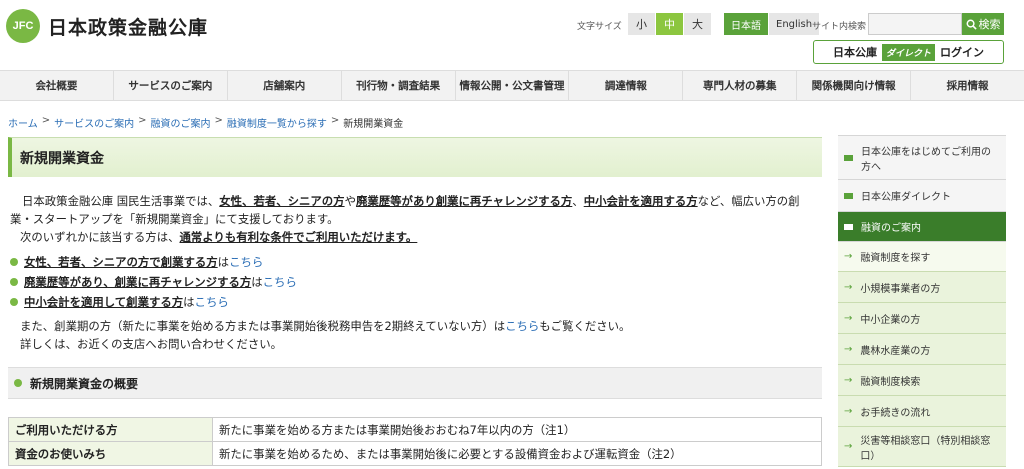  I want to click on sidebar-sub-label: 融資制度検索, so click(890, 382).